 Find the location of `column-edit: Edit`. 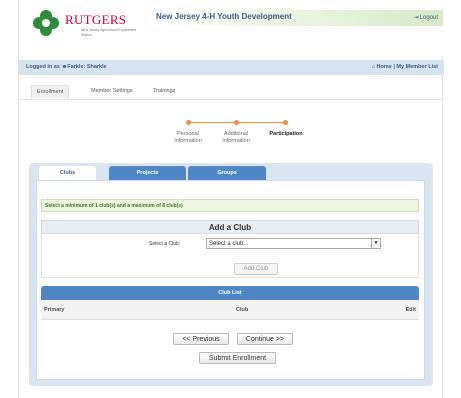

column-edit: Edit is located at coordinates (410, 310).